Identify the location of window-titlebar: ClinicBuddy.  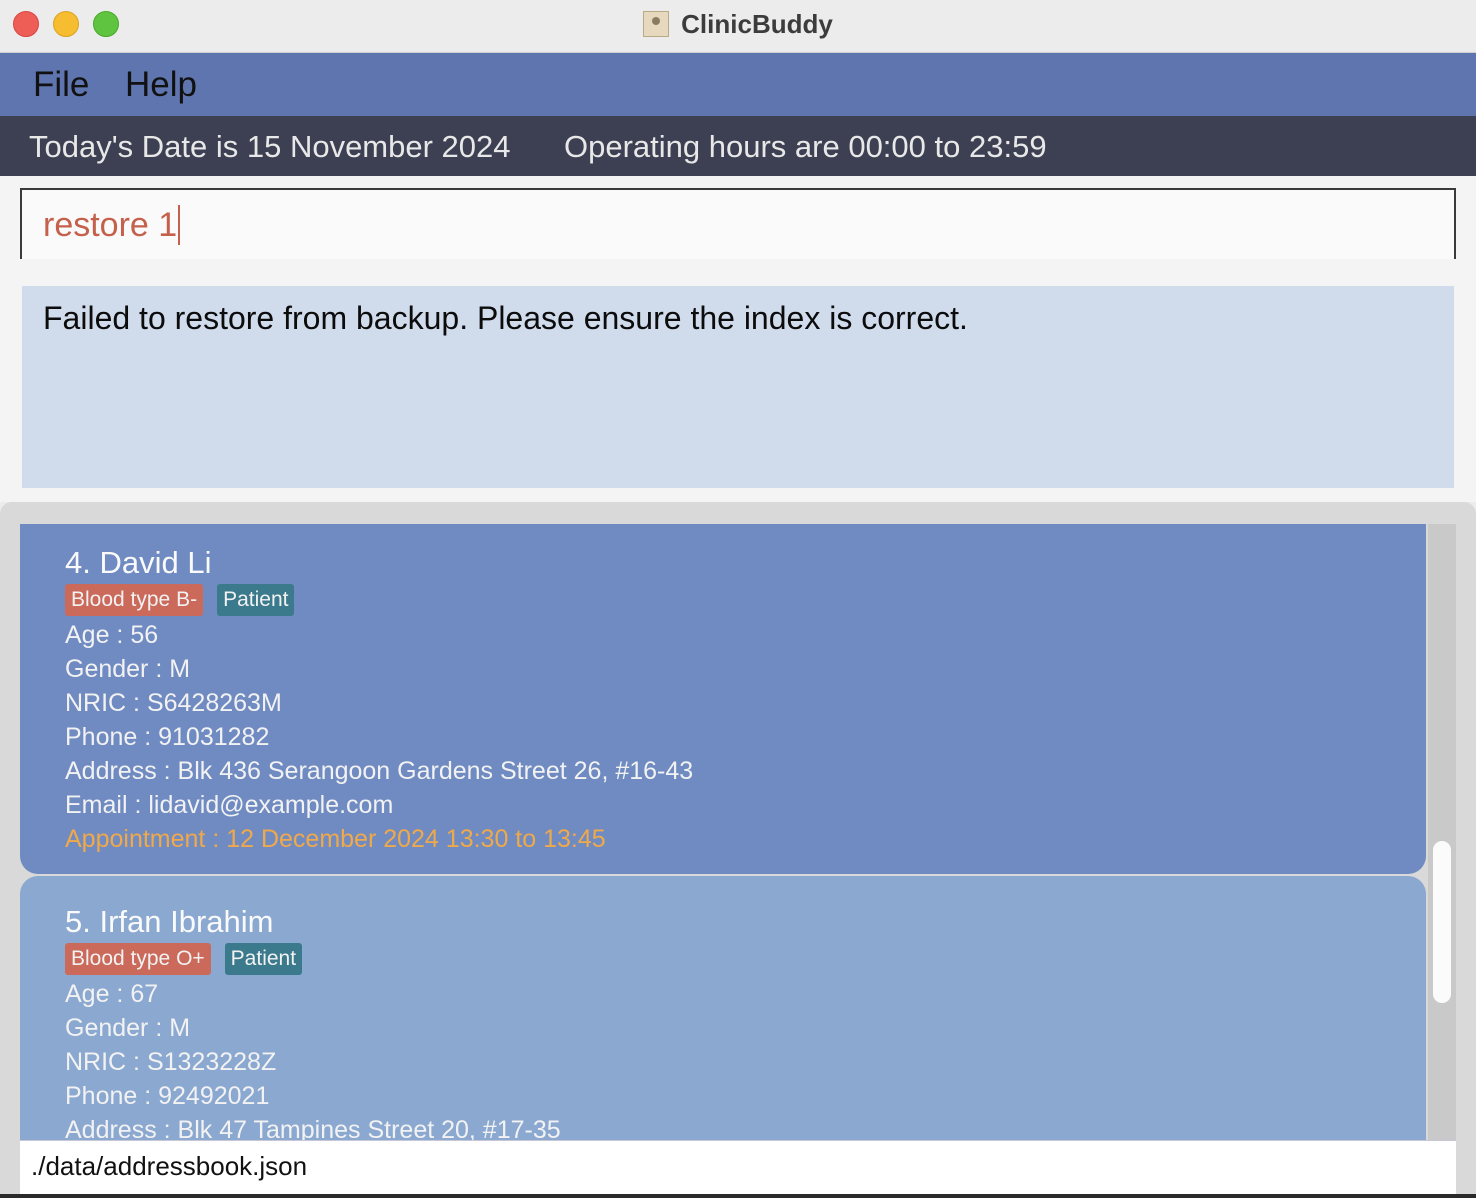
(738, 26).